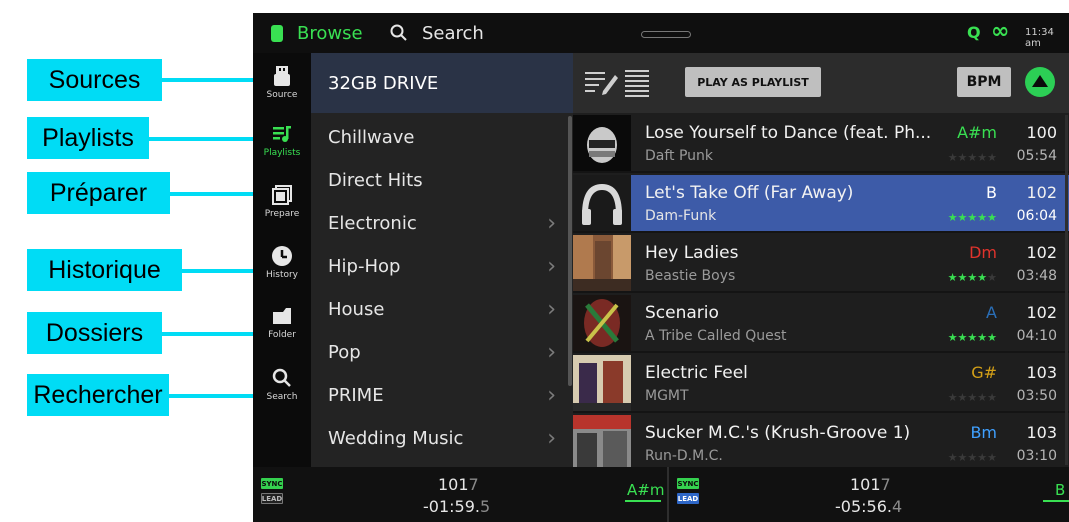  I want to click on crate-label: PRIME, so click(356, 395).